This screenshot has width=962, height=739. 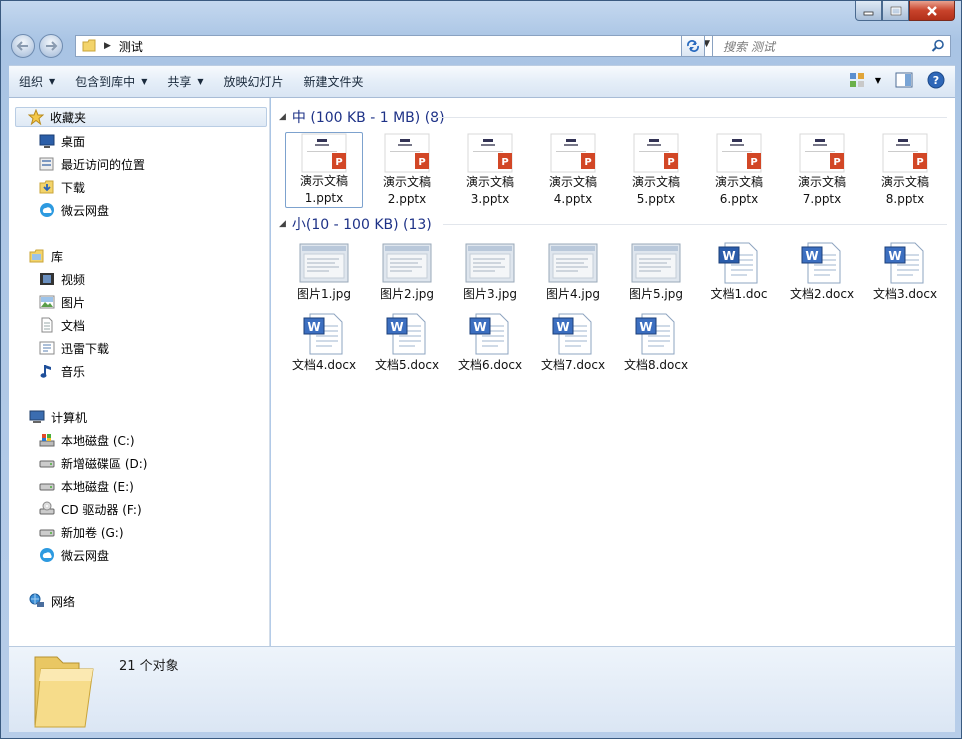 I want to click on word-document-icon: W, so click(x=572, y=334).